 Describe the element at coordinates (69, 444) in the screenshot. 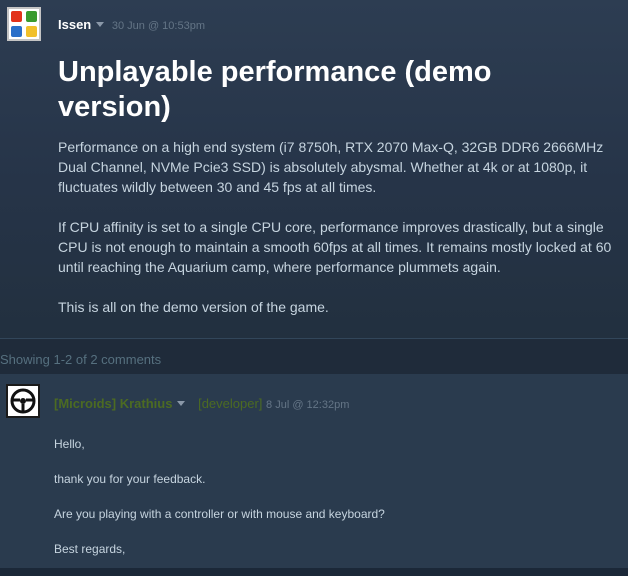

I see `comment-line: Hello,` at that location.